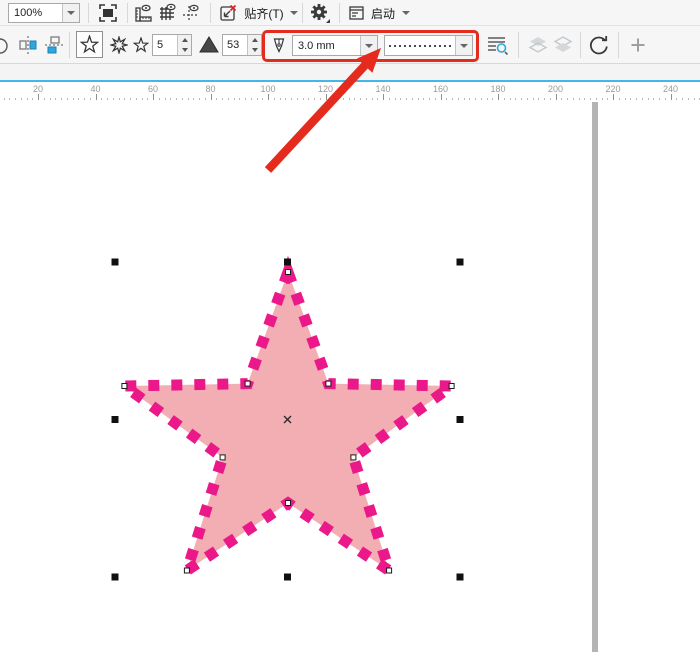  I want to click on order-to-front-button, so click(538, 45).